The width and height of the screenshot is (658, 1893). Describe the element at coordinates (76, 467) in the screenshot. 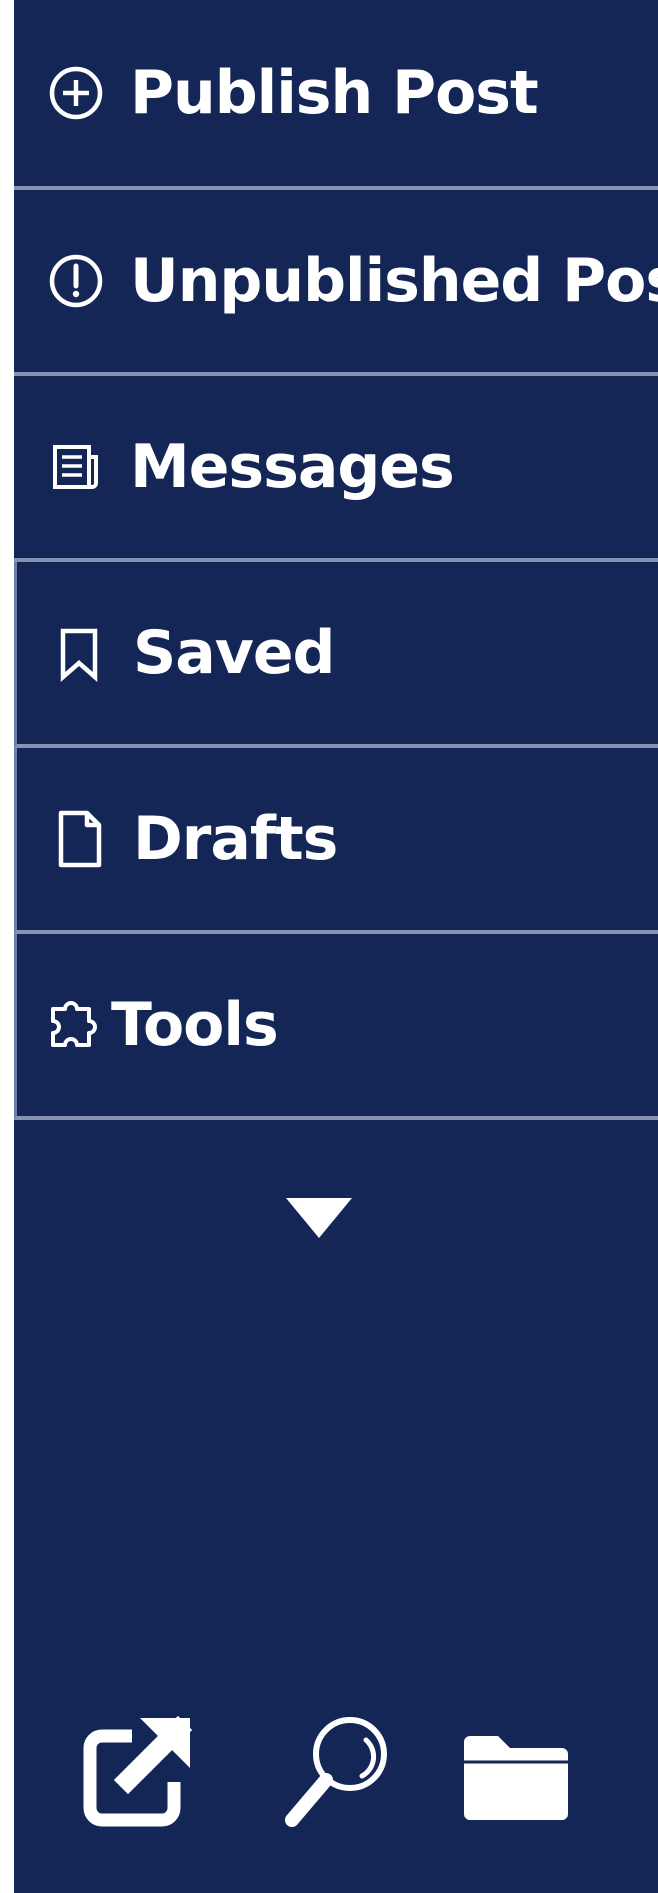

I see `newspaper-icon` at that location.